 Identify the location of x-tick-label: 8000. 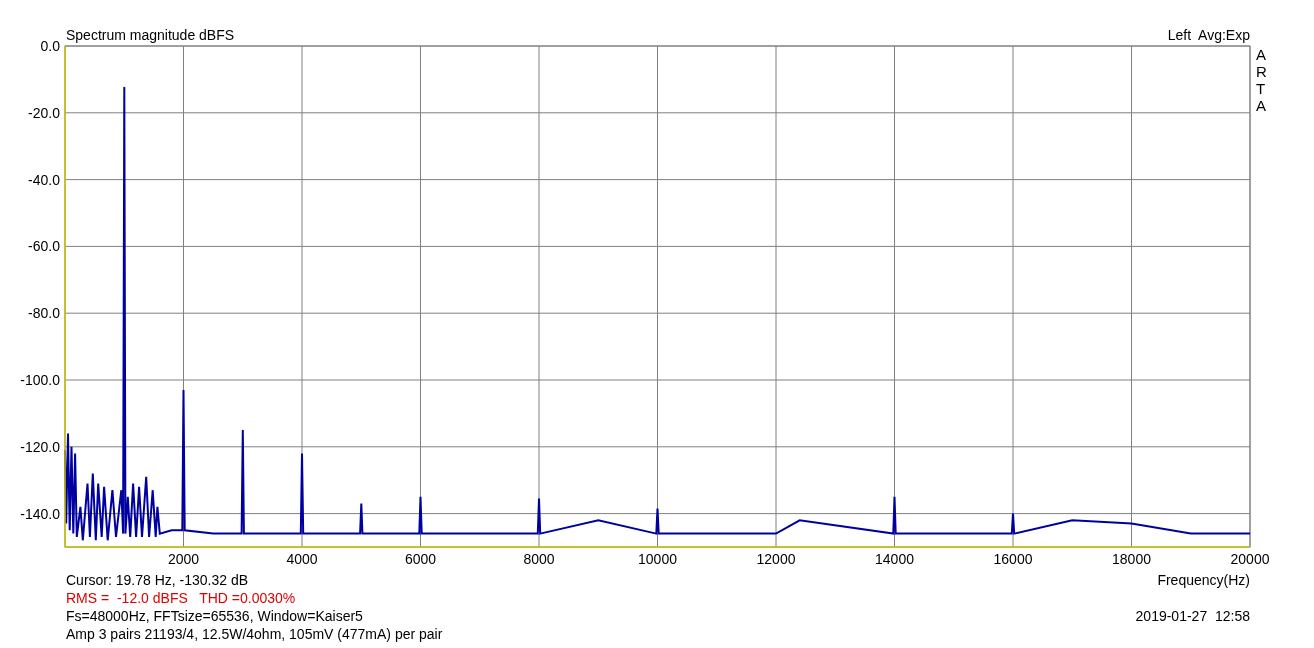
(539, 559).